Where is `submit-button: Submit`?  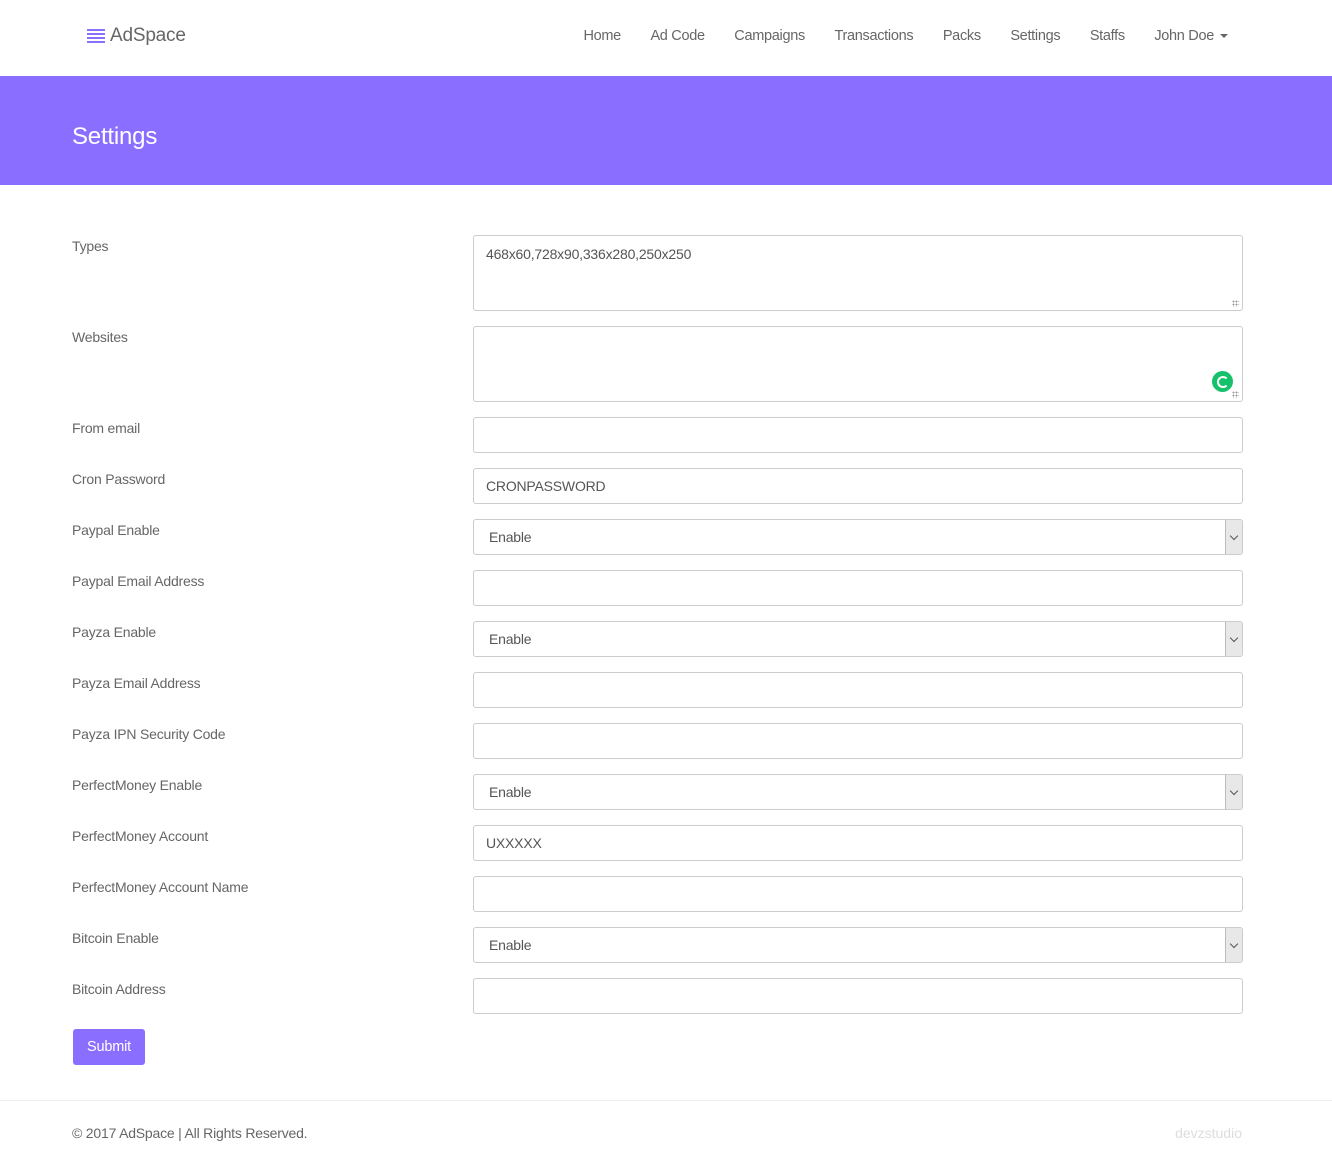 submit-button: Submit is located at coordinates (109, 1047).